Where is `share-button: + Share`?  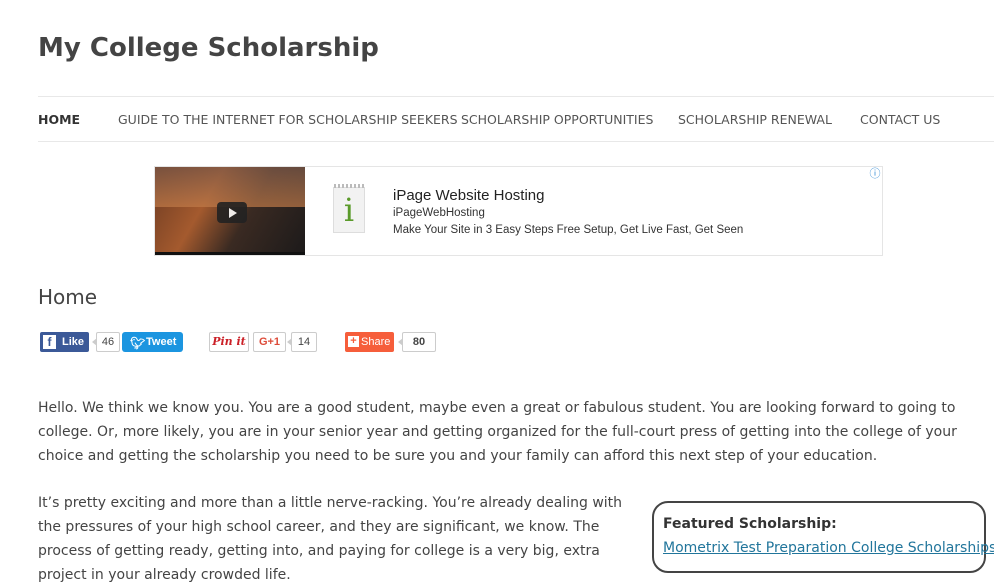
share-button: + Share is located at coordinates (369, 342).